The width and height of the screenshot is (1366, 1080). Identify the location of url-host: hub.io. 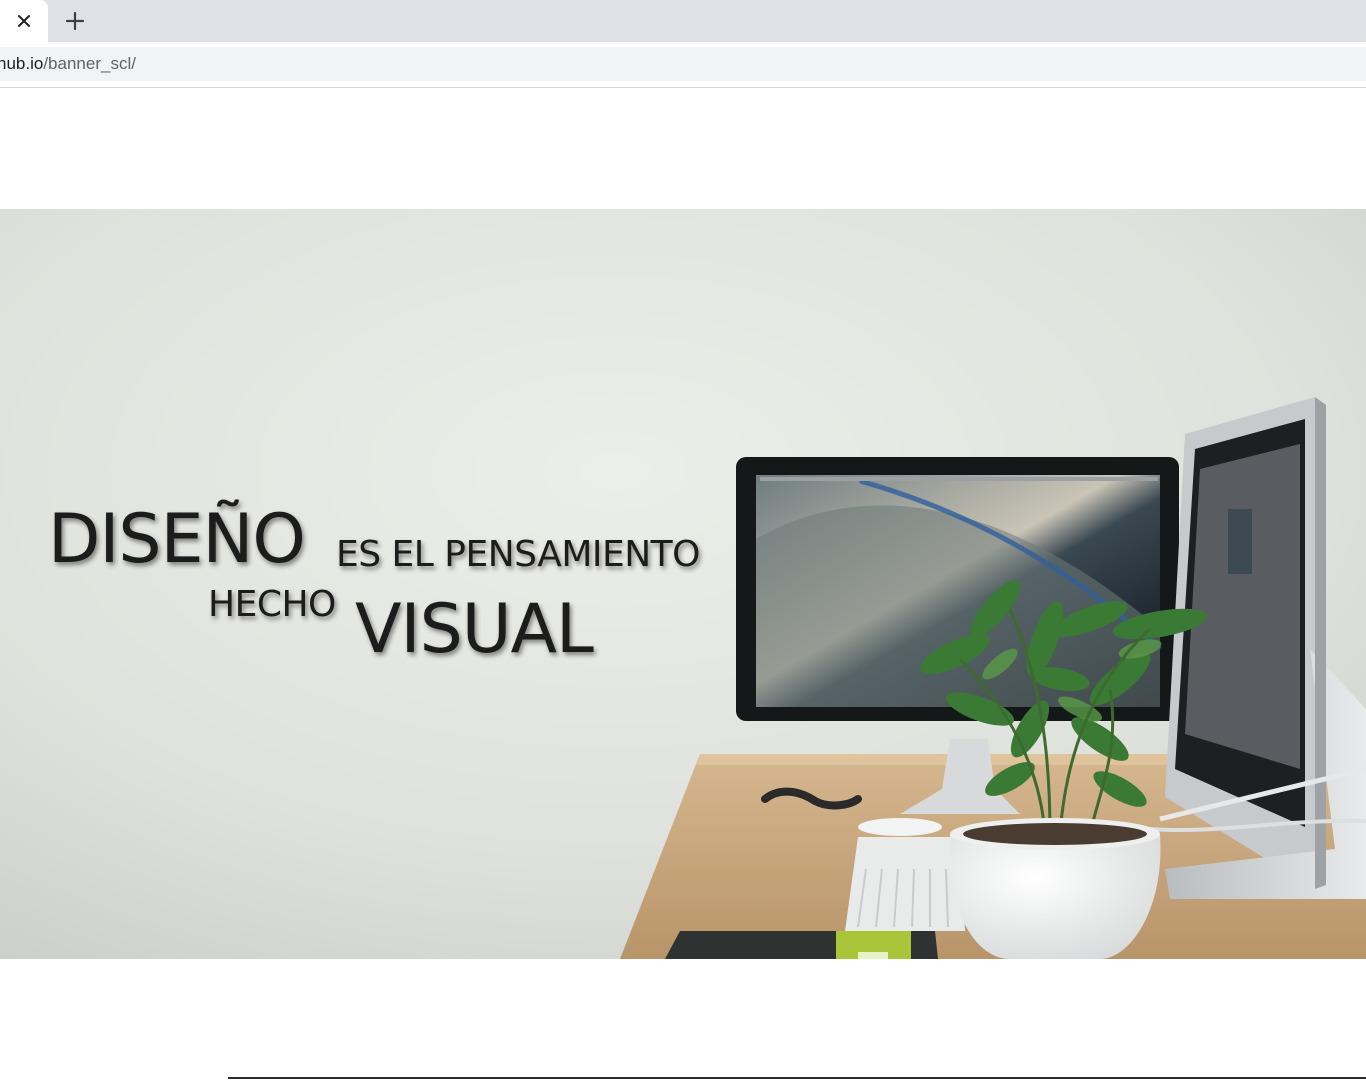
(22, 63).